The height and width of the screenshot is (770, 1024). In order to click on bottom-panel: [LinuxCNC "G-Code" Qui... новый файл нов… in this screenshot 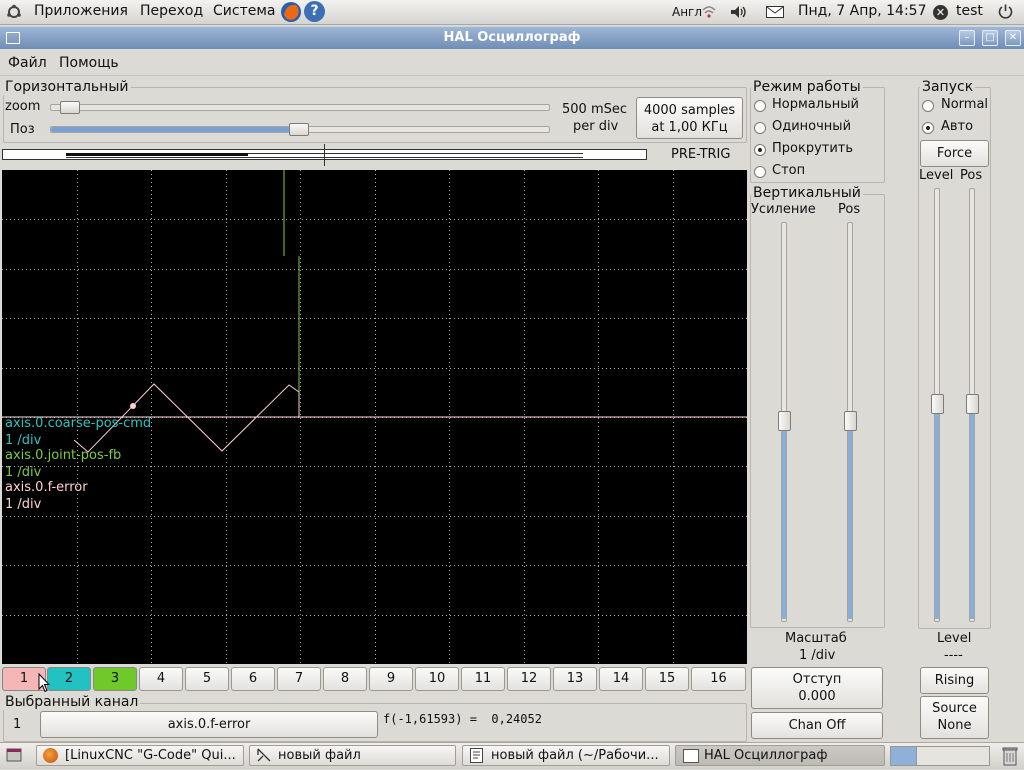, I will do `click(512, 755)`.